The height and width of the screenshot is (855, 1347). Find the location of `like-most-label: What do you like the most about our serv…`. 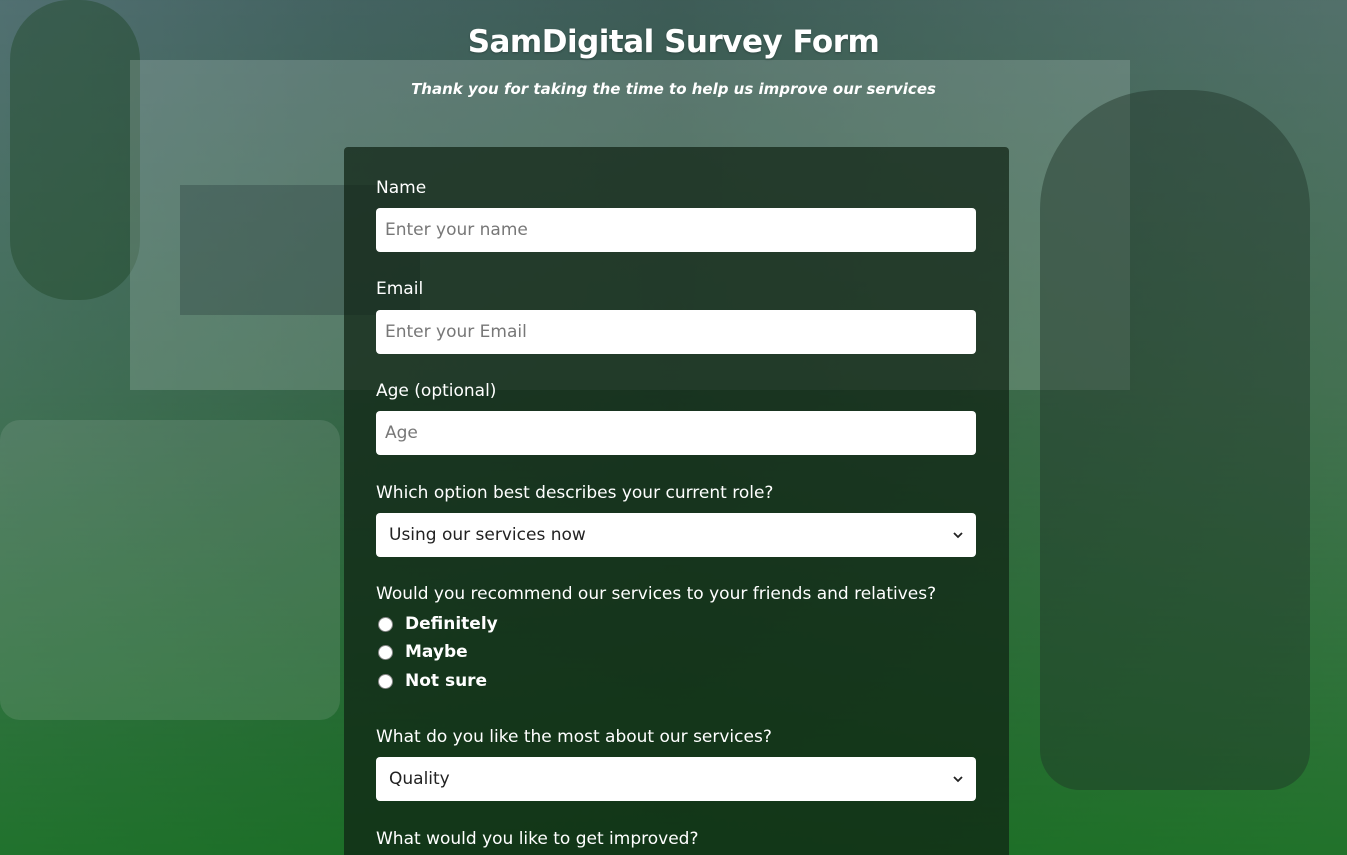

like-most-label: What do you like the most about our serv… is located at coordinates (574, 737).